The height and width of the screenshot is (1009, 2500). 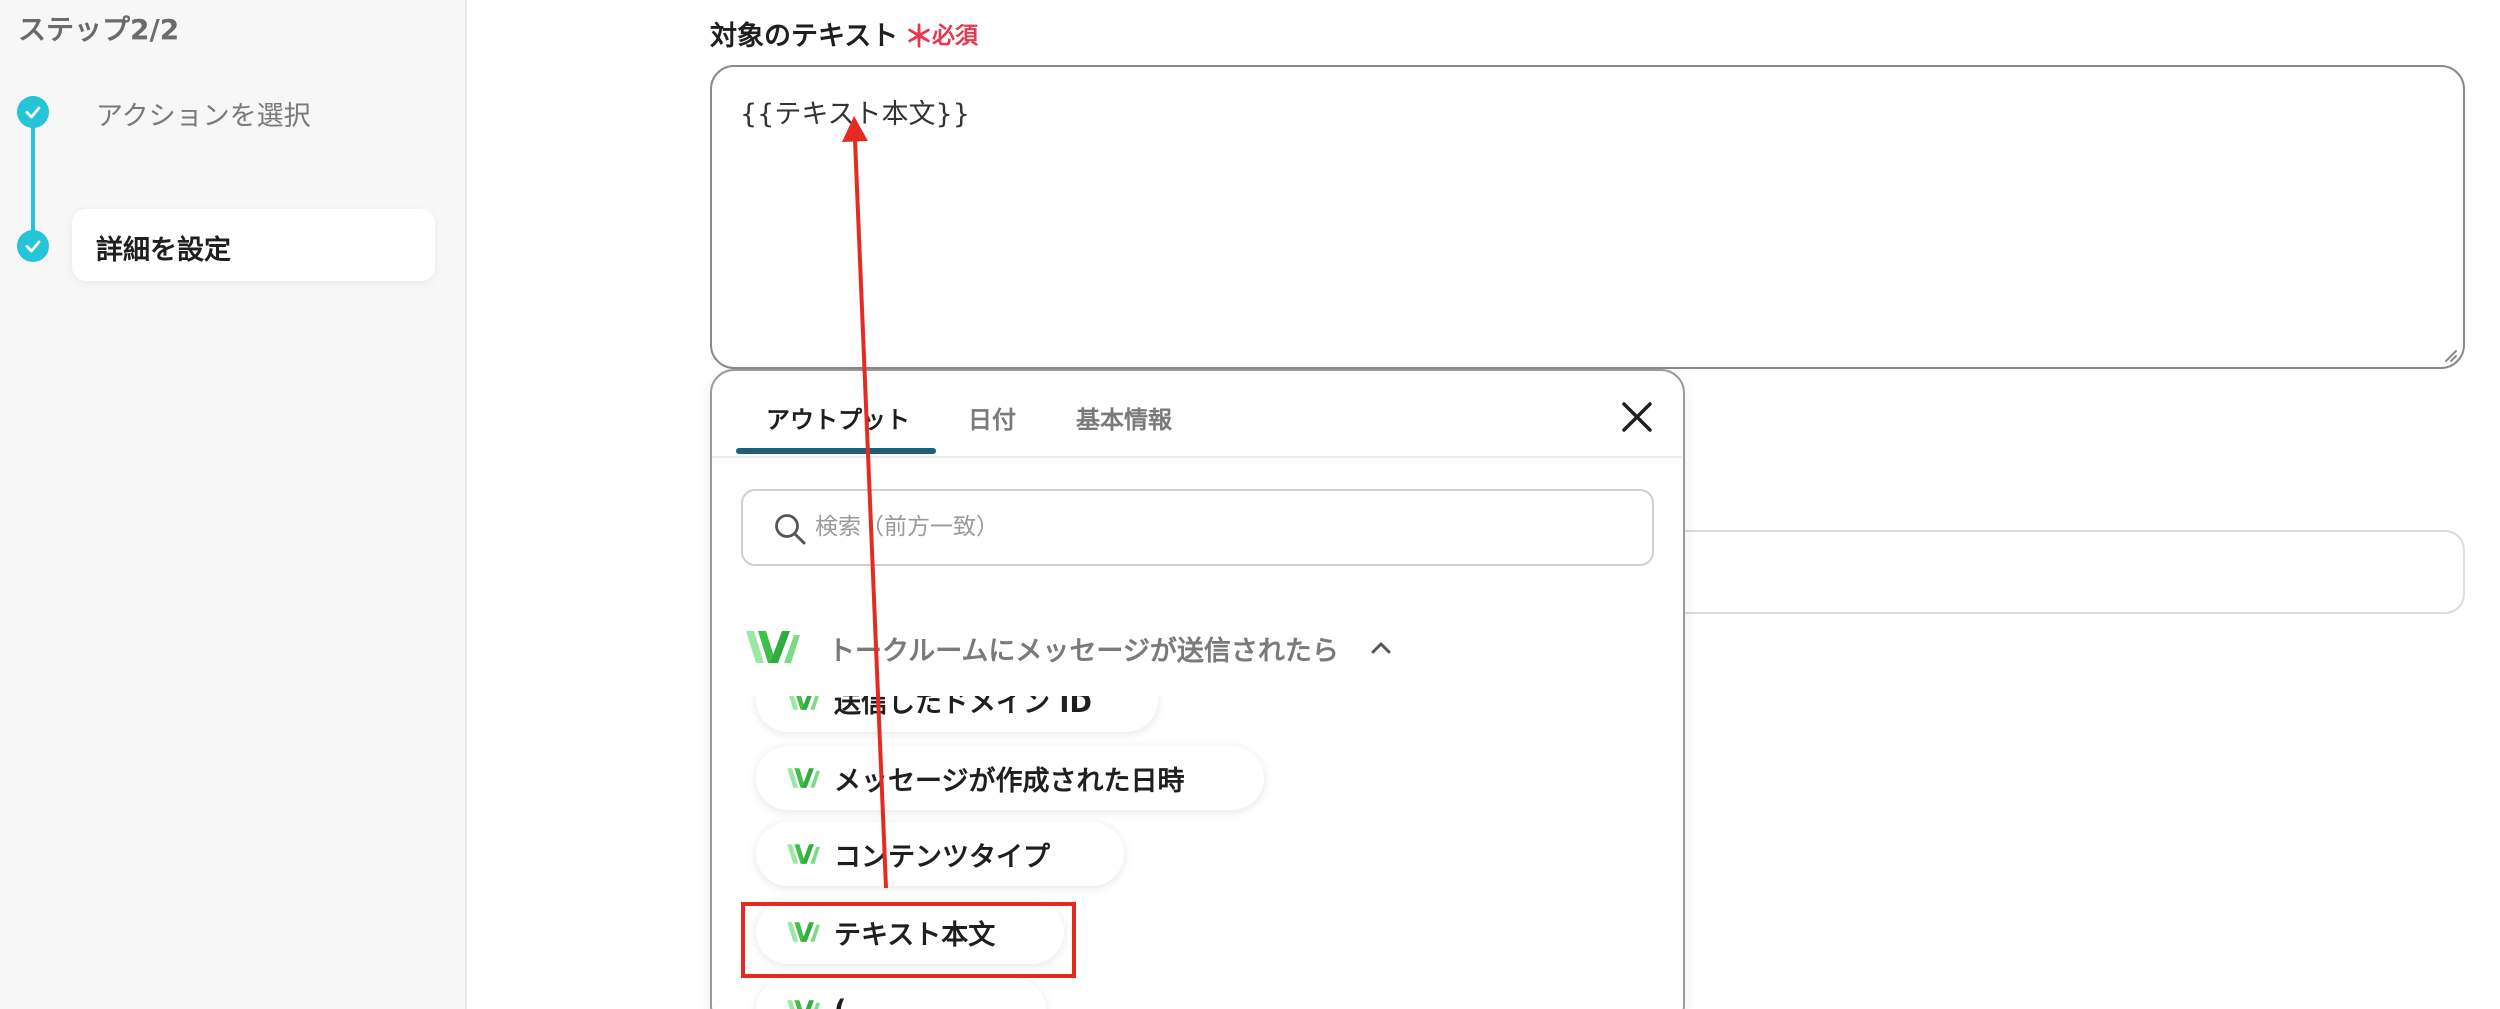 What do you see at coordinates (840, 1002) in the screenshot?
I see `output-item-label: (` at bounding box center [840, 1002].